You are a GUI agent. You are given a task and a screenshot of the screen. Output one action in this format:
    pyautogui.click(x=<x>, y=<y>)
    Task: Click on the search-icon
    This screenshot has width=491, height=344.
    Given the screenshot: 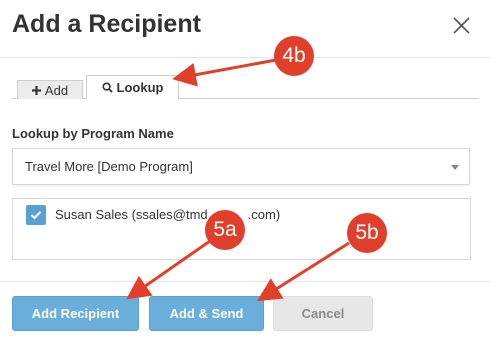 What is the action you would take?
    pyautogui.click(x=107, y=87)
    